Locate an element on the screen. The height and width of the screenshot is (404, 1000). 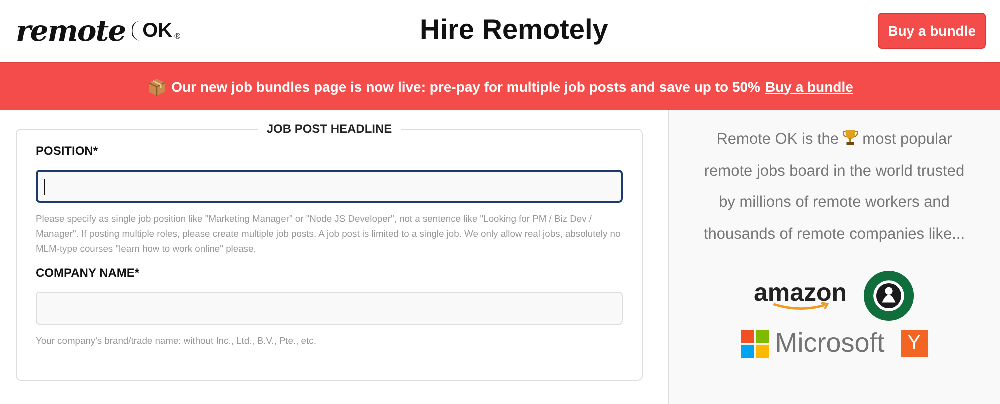
section-heading: JOB POST HEADLINE is located at coordinates (330, 129).